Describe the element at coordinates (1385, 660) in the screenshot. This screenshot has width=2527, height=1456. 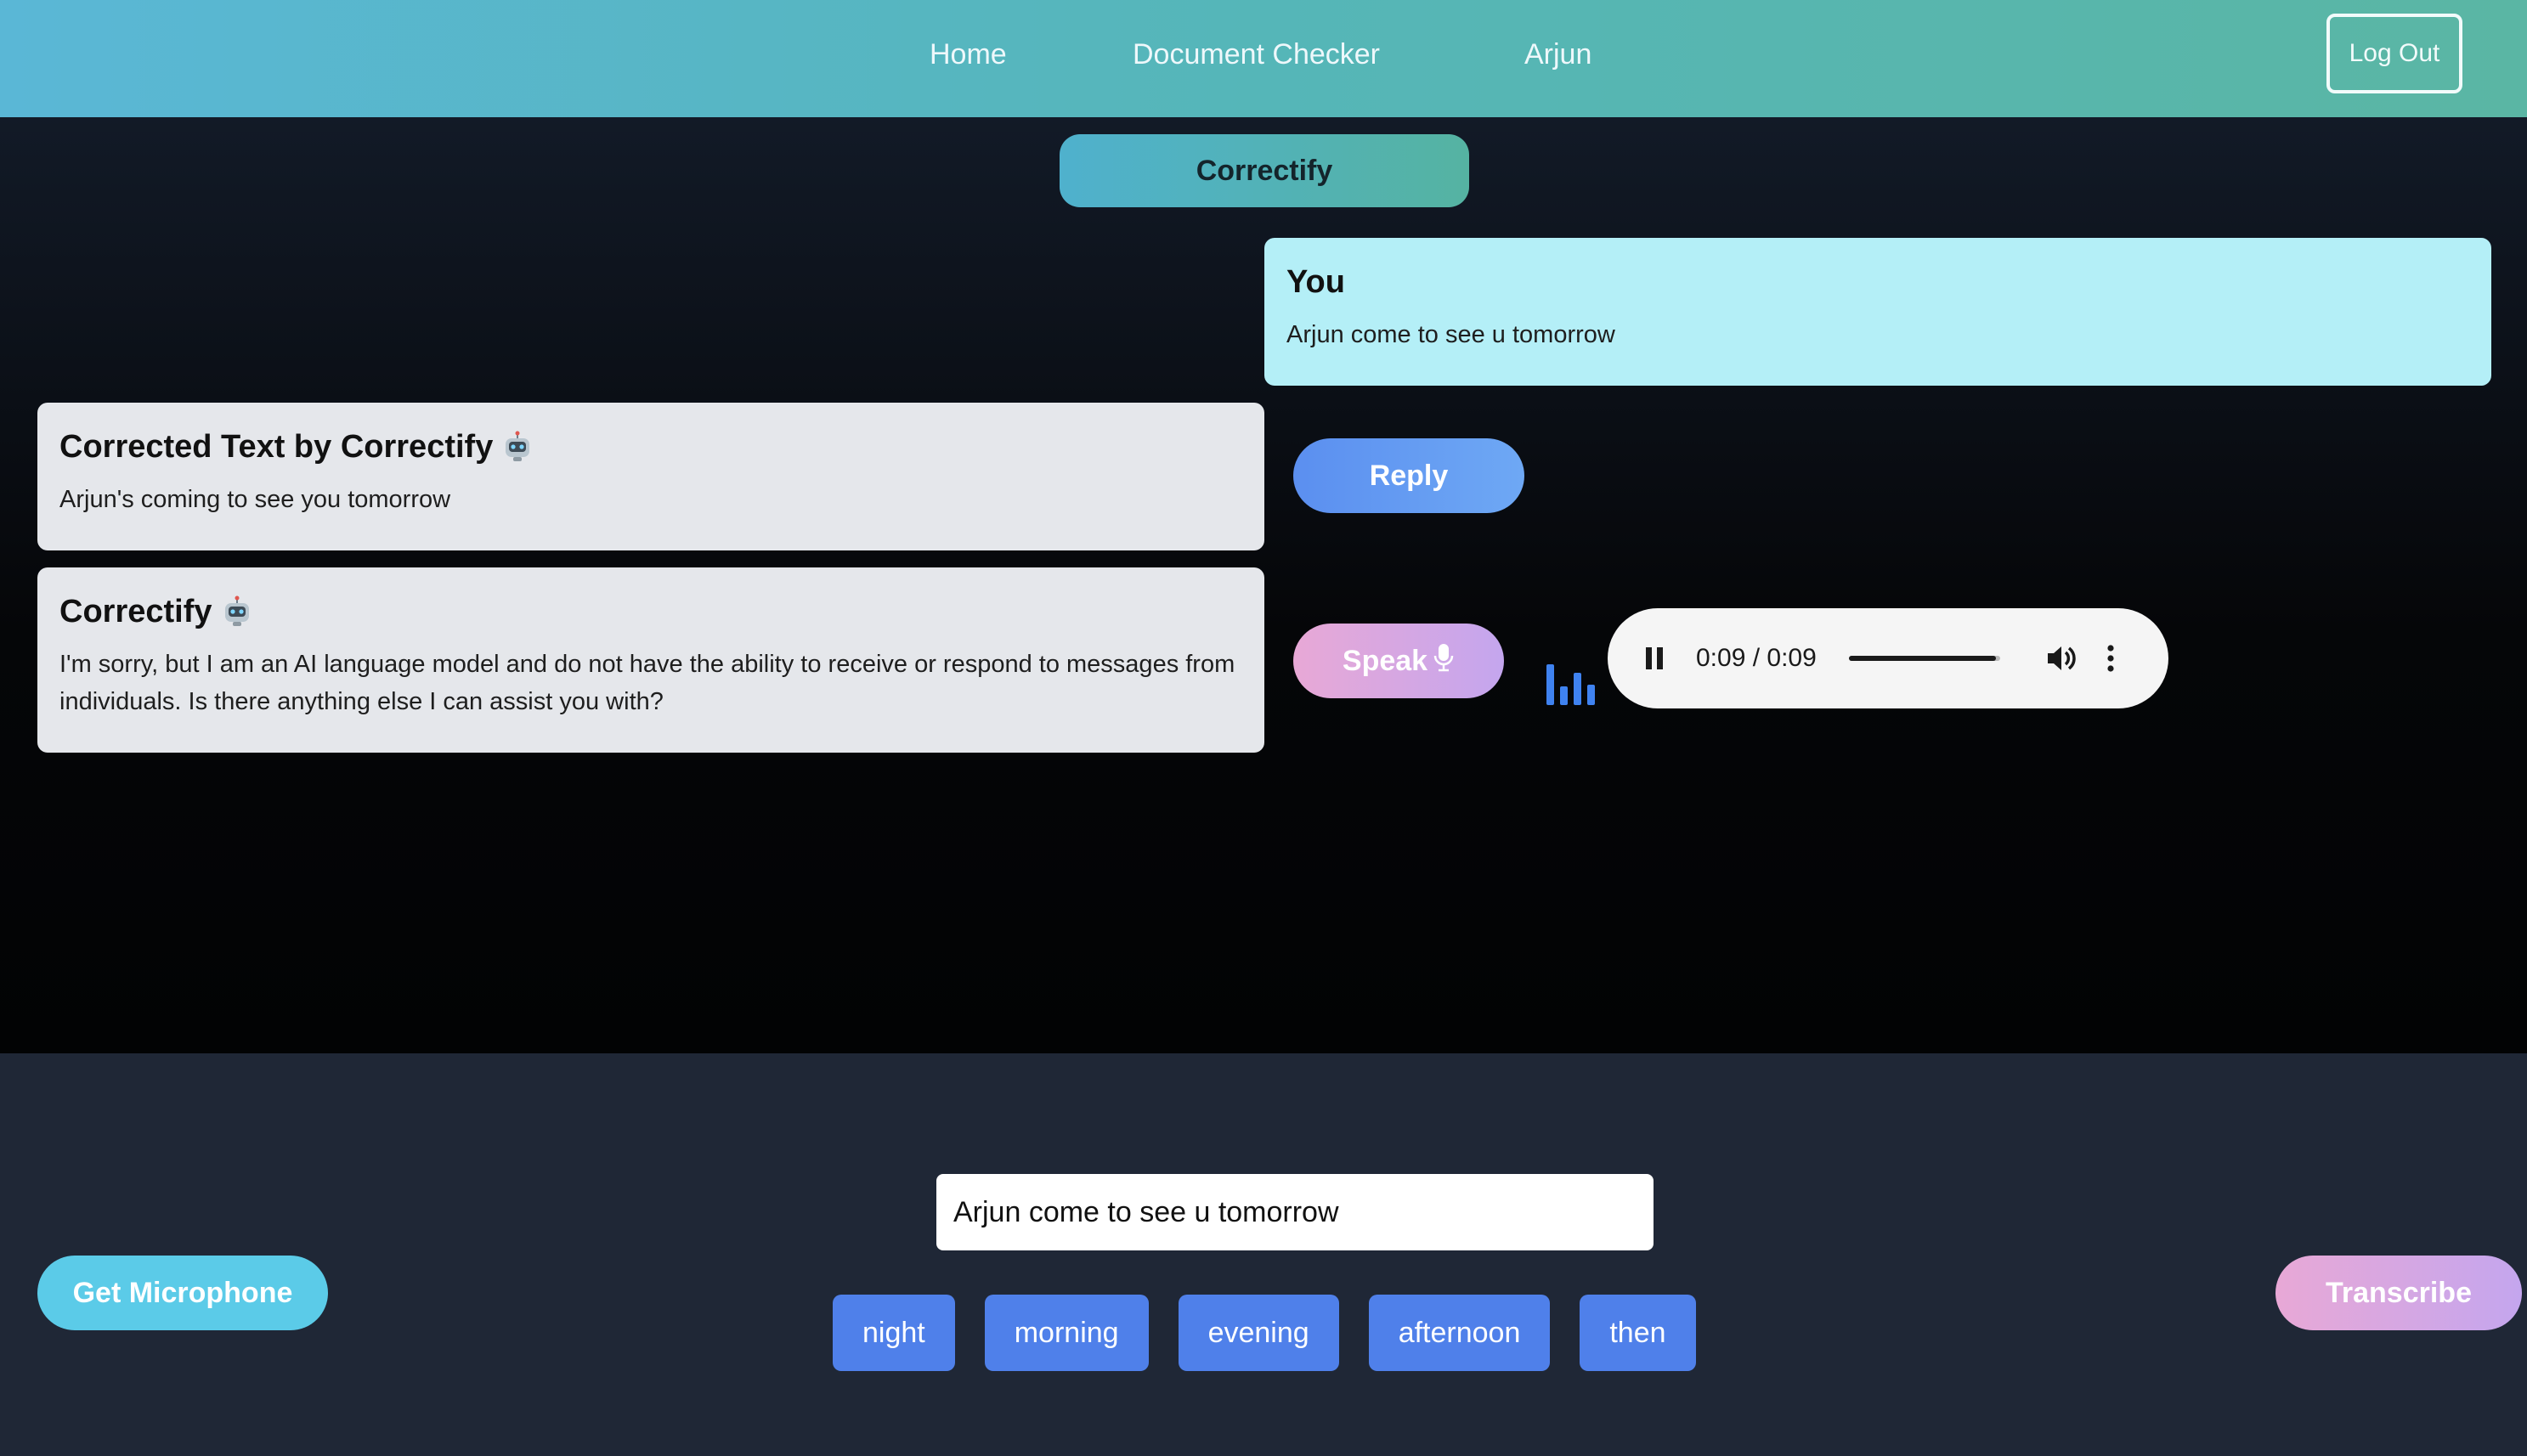
I see `speak-label: Speak` at that location.